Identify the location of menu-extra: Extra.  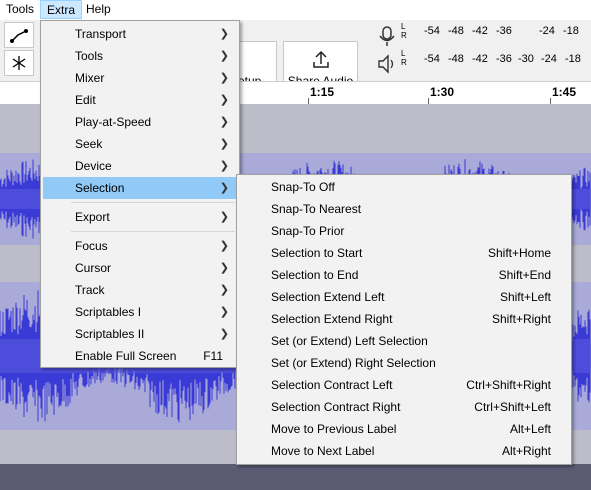
(61, 9).